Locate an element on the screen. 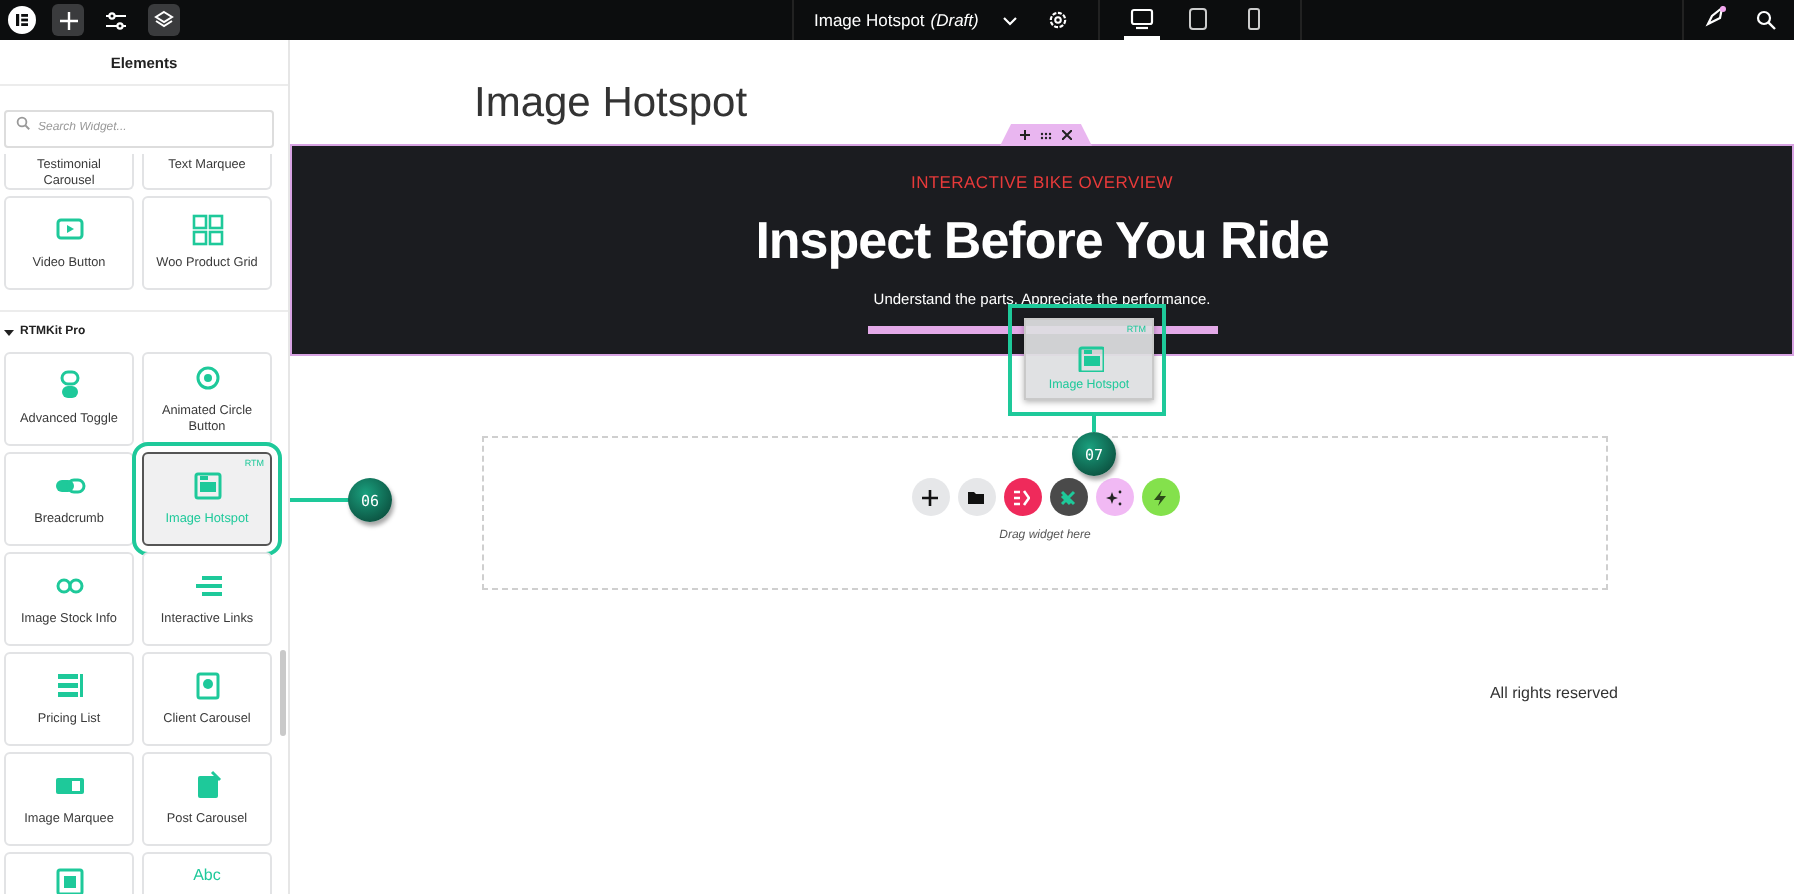 The height and width of the screenshot is (894, 1794). page-heading: Image Hotspot is located at coordinates (611, 104).